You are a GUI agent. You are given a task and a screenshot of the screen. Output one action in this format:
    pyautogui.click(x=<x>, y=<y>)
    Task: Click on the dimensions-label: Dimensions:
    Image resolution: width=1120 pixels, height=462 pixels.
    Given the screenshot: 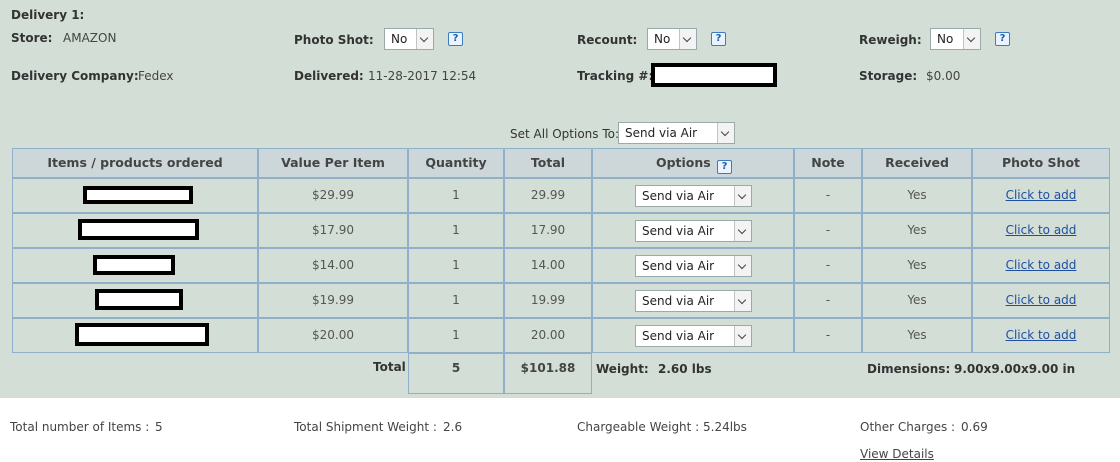 What is the action you would take?
    pyautogui.click(x=909, y=369)
    